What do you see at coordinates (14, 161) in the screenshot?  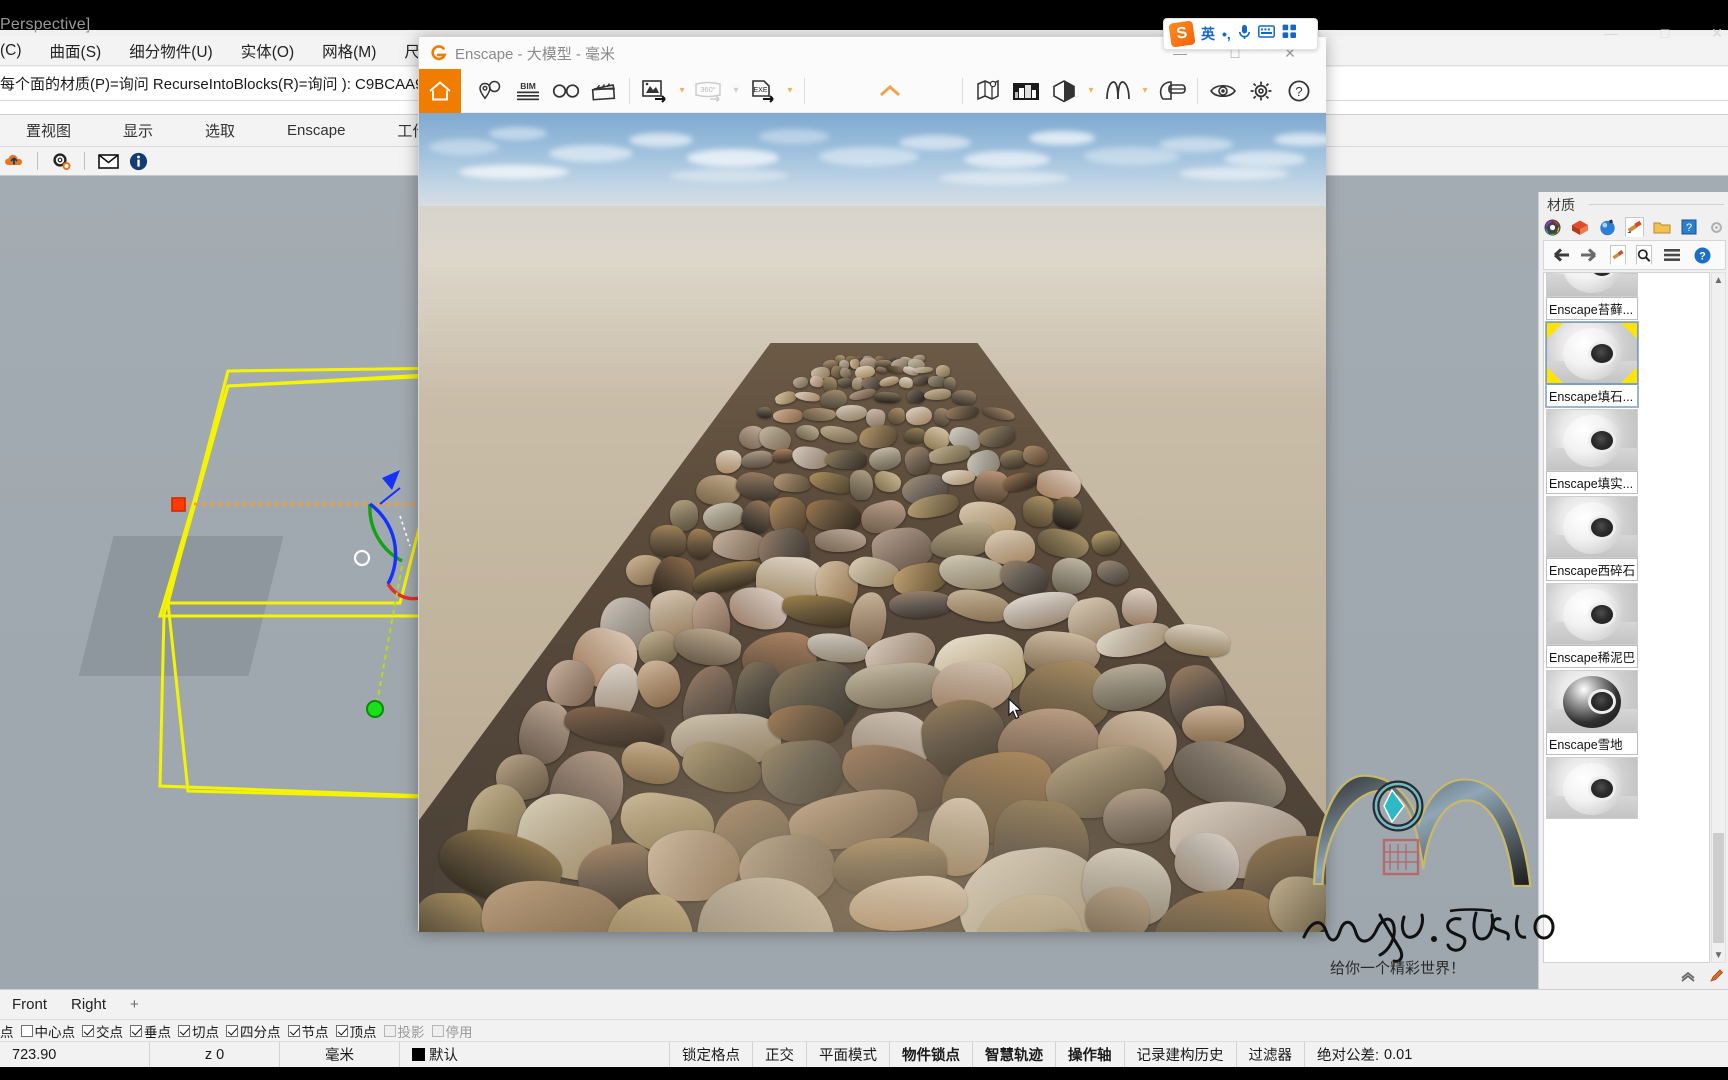 I see `cloud-upload-icon` at bounding box center [14, 161].